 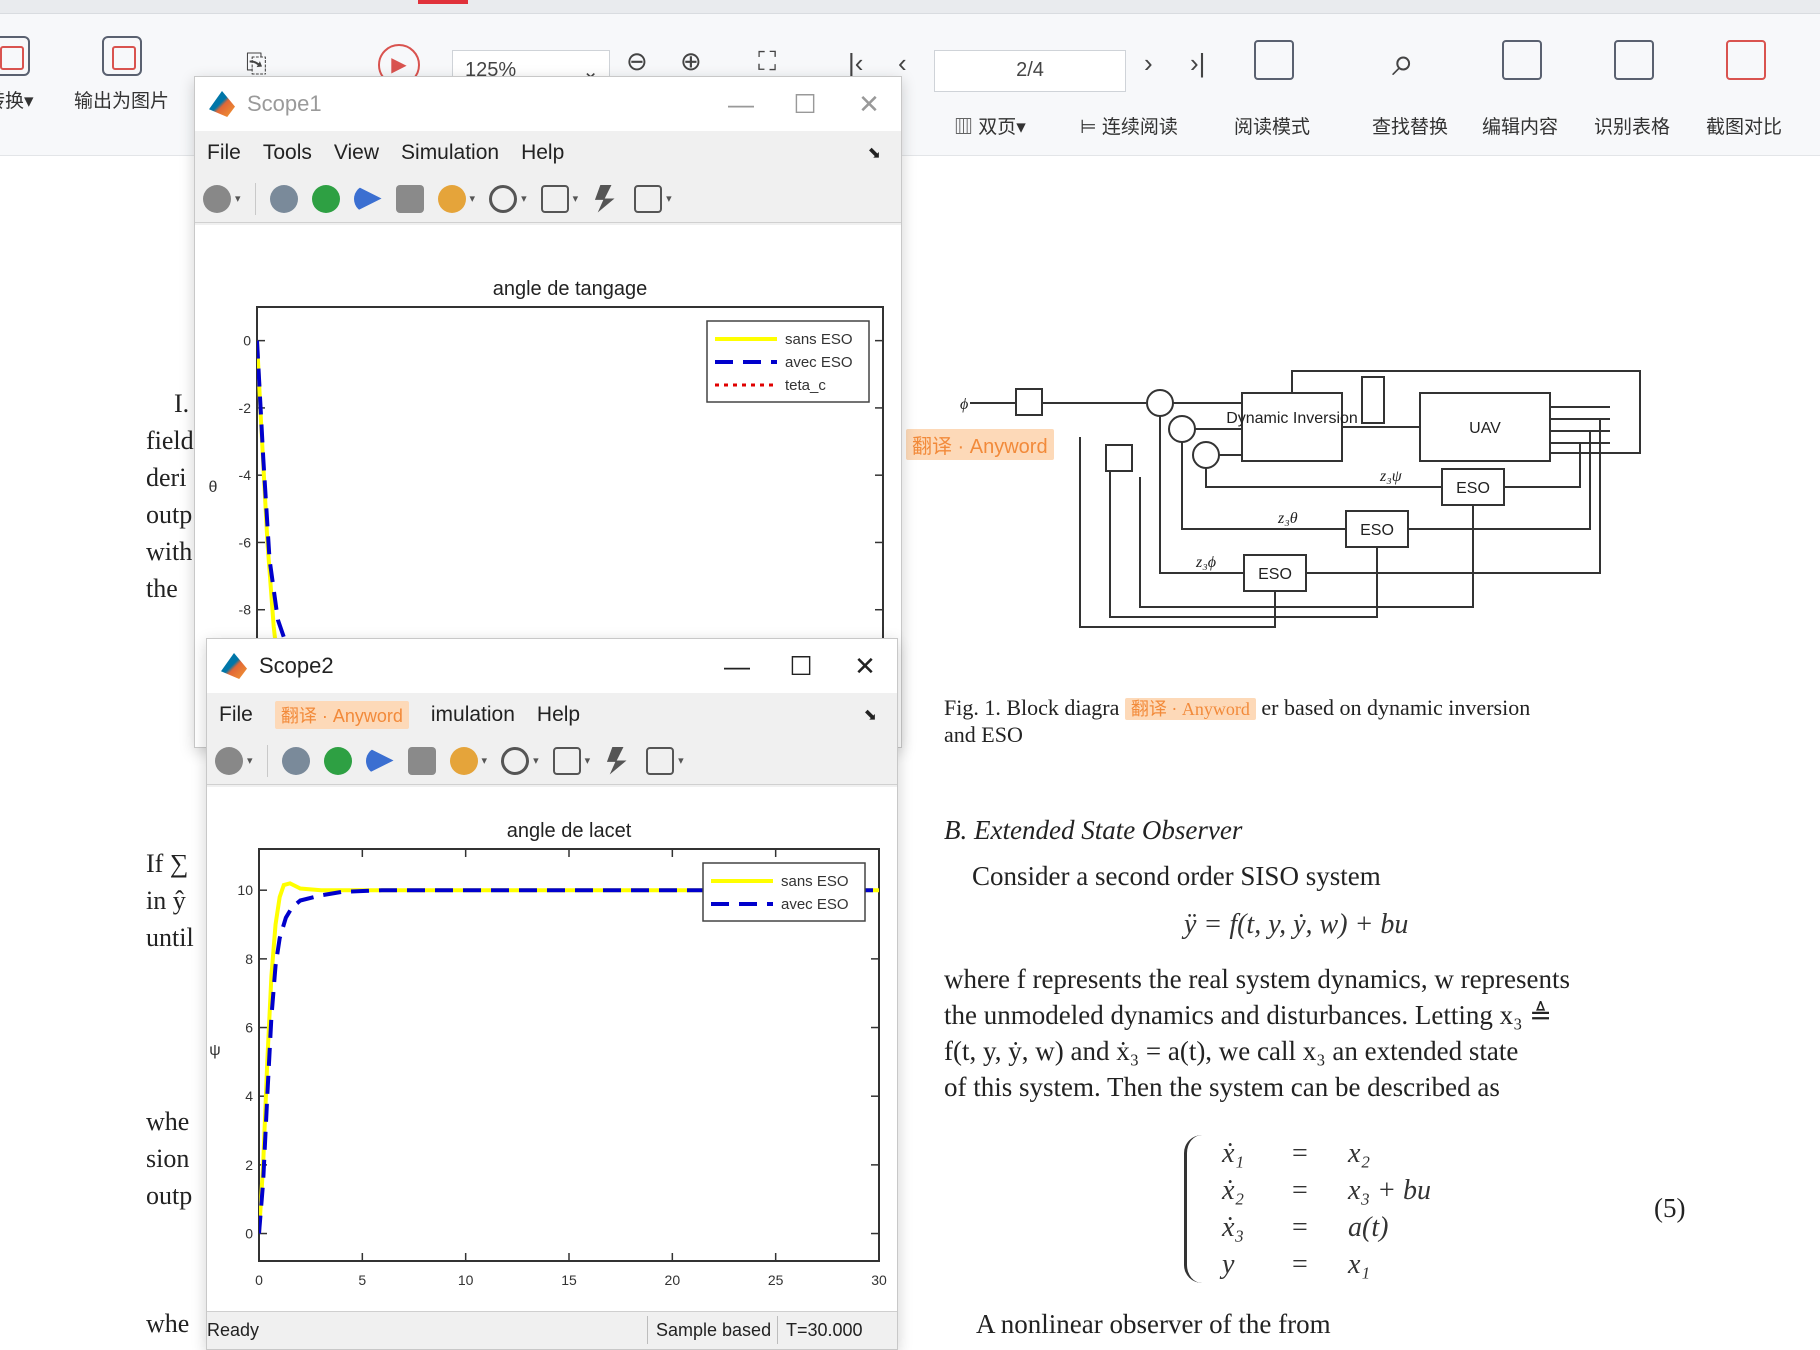 I want to click on next-page-icon: ›, so click(x=1148, y=63).